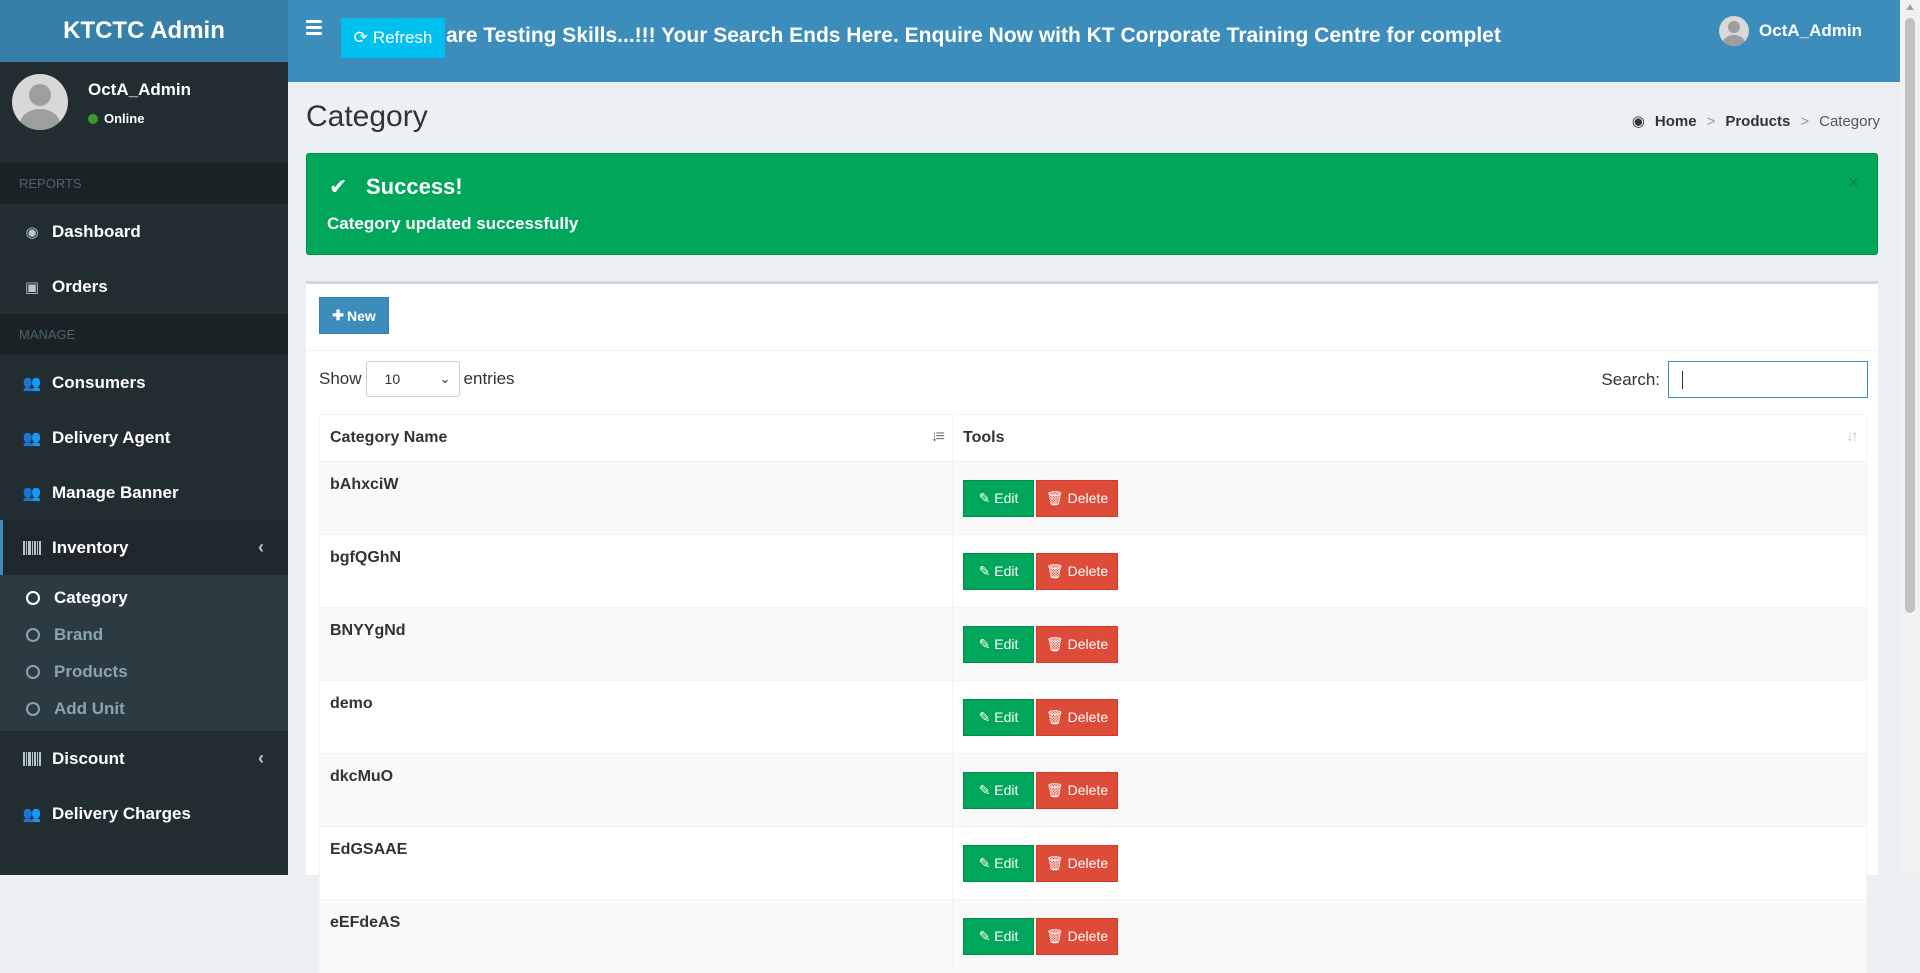  I want to click on app-logo: KTCTC Admin, so click(144, 31).